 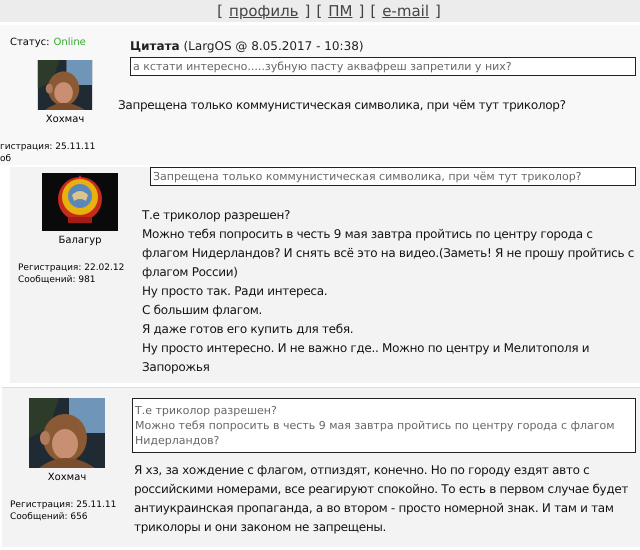 I want to click on user-stats: Регистрация: 22.02.12, so click(x=71, y=268).